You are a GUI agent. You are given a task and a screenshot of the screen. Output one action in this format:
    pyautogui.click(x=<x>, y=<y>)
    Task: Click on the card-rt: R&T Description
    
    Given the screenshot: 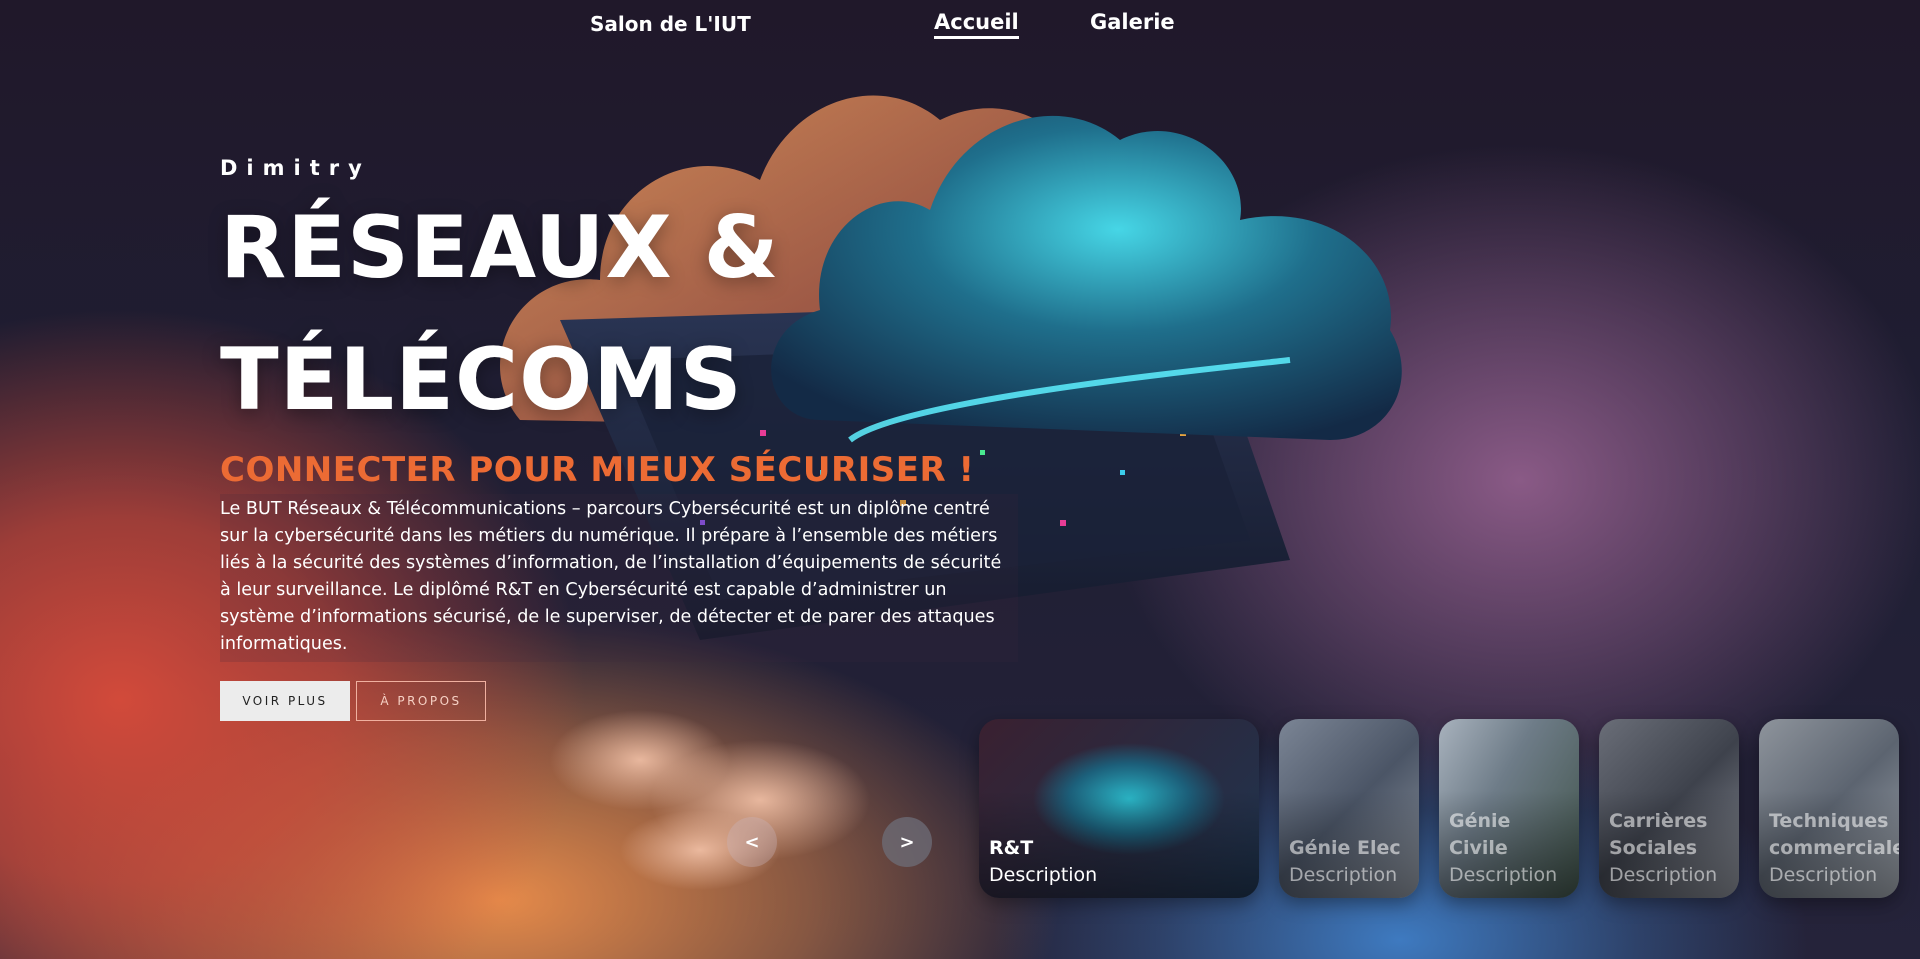 What is the action you would take?
    pyautogui.click(x=1119, y=808)
    